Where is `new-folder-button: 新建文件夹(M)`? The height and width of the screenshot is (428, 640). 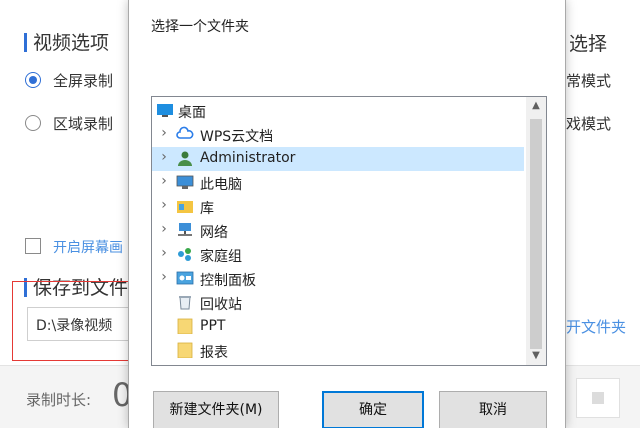 new-folder-button: 新建文件夹(M) is located at coordinates (216, 409).